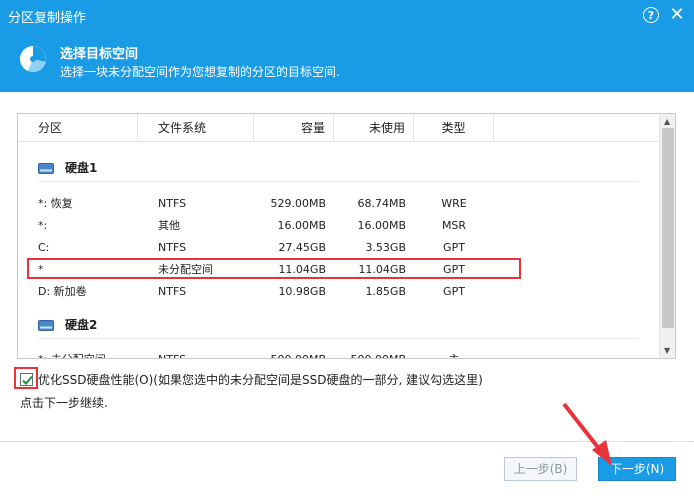  What do you see at coordinates (302, 269) in the screenshot?
I see `cell-capacity: 11.04GB` at bounding box center [302, 269].